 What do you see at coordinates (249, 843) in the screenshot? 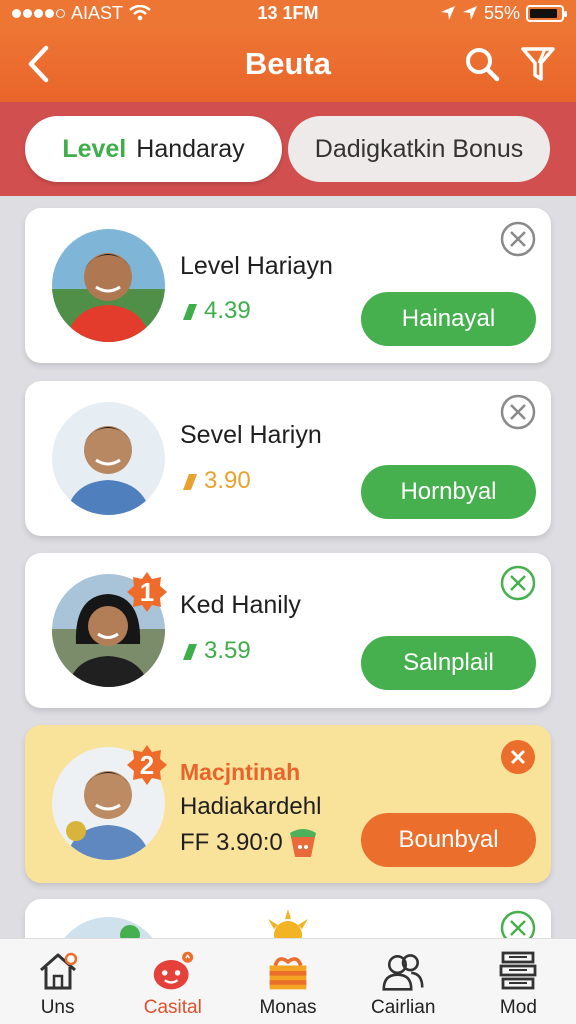
I see `card-amount: FF 3.90:0` at bounding box center [249, 843].